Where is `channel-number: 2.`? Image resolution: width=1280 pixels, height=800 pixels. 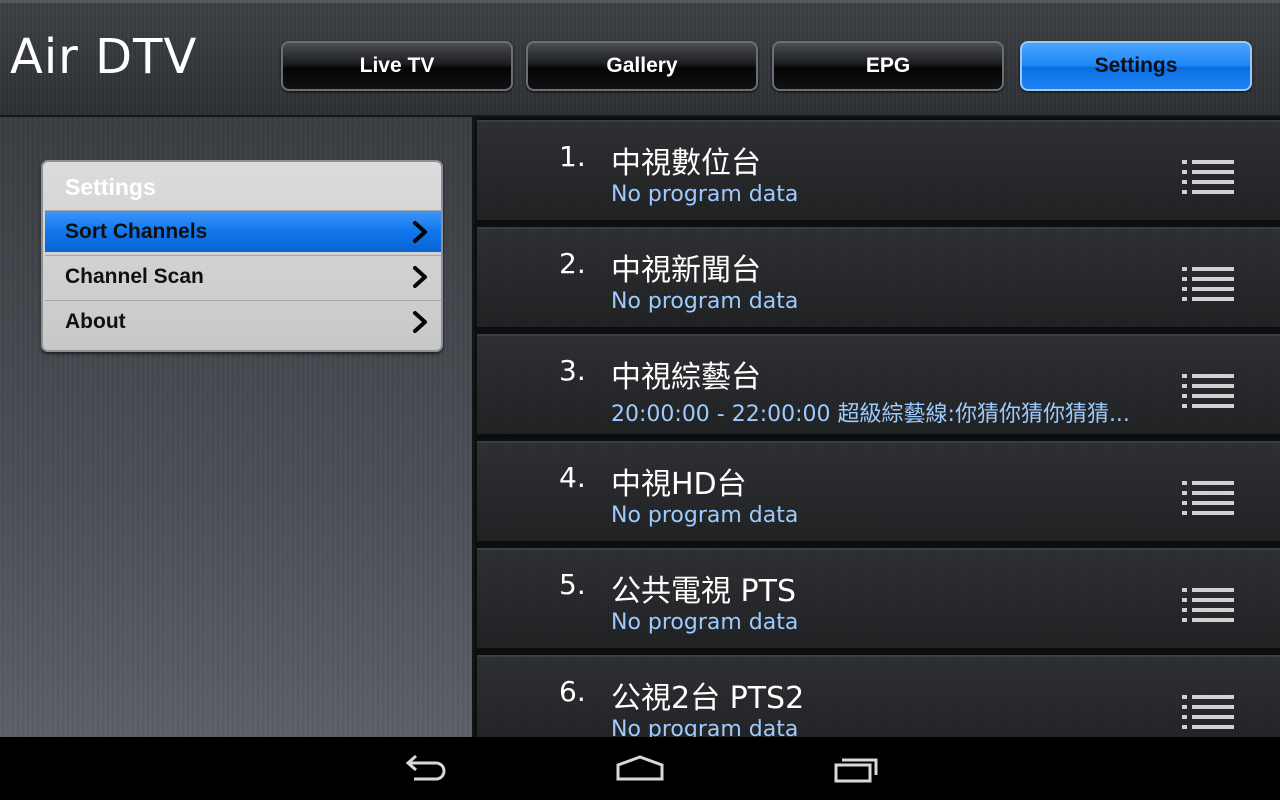
channel-number: 2. is located at coordinates (572, 263).